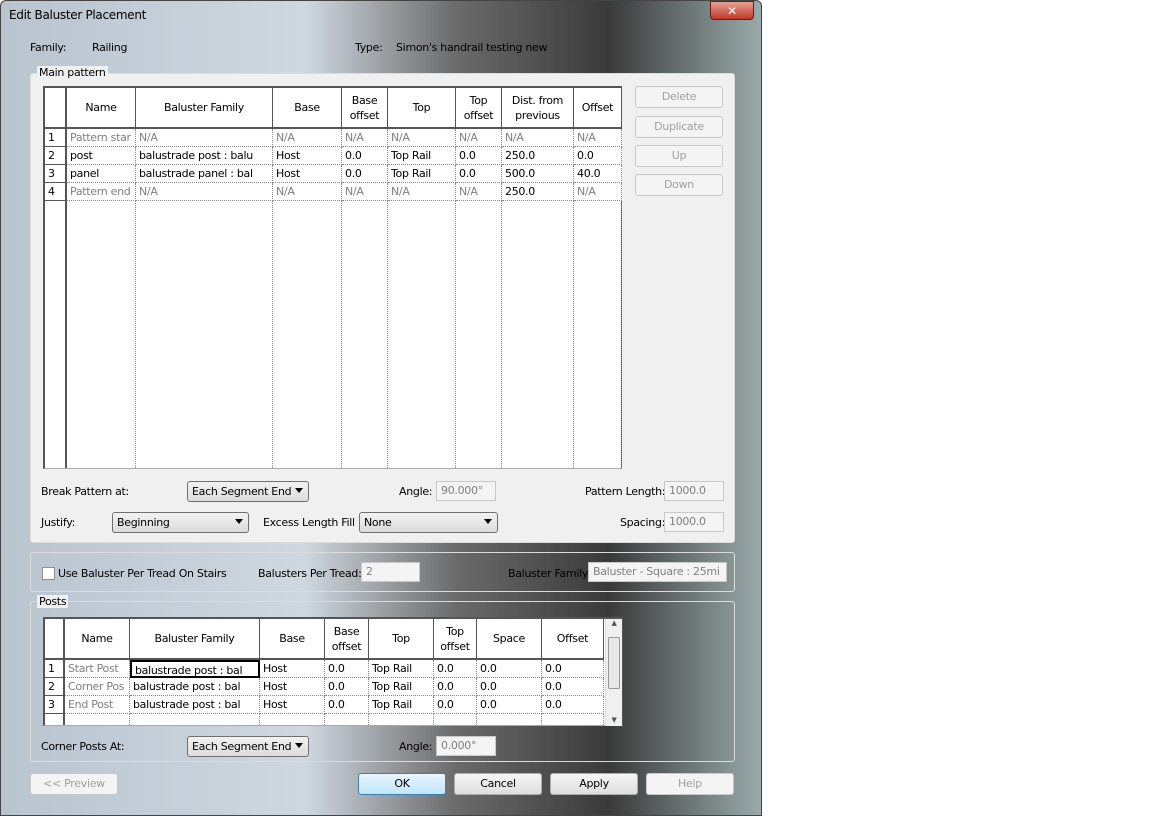 The width and height of the screenshot is (1152, 816). What do you see at coordinates (679, 97) in the screenshot?
I see `delete-button: Delete` at bounding box center [679, 97].